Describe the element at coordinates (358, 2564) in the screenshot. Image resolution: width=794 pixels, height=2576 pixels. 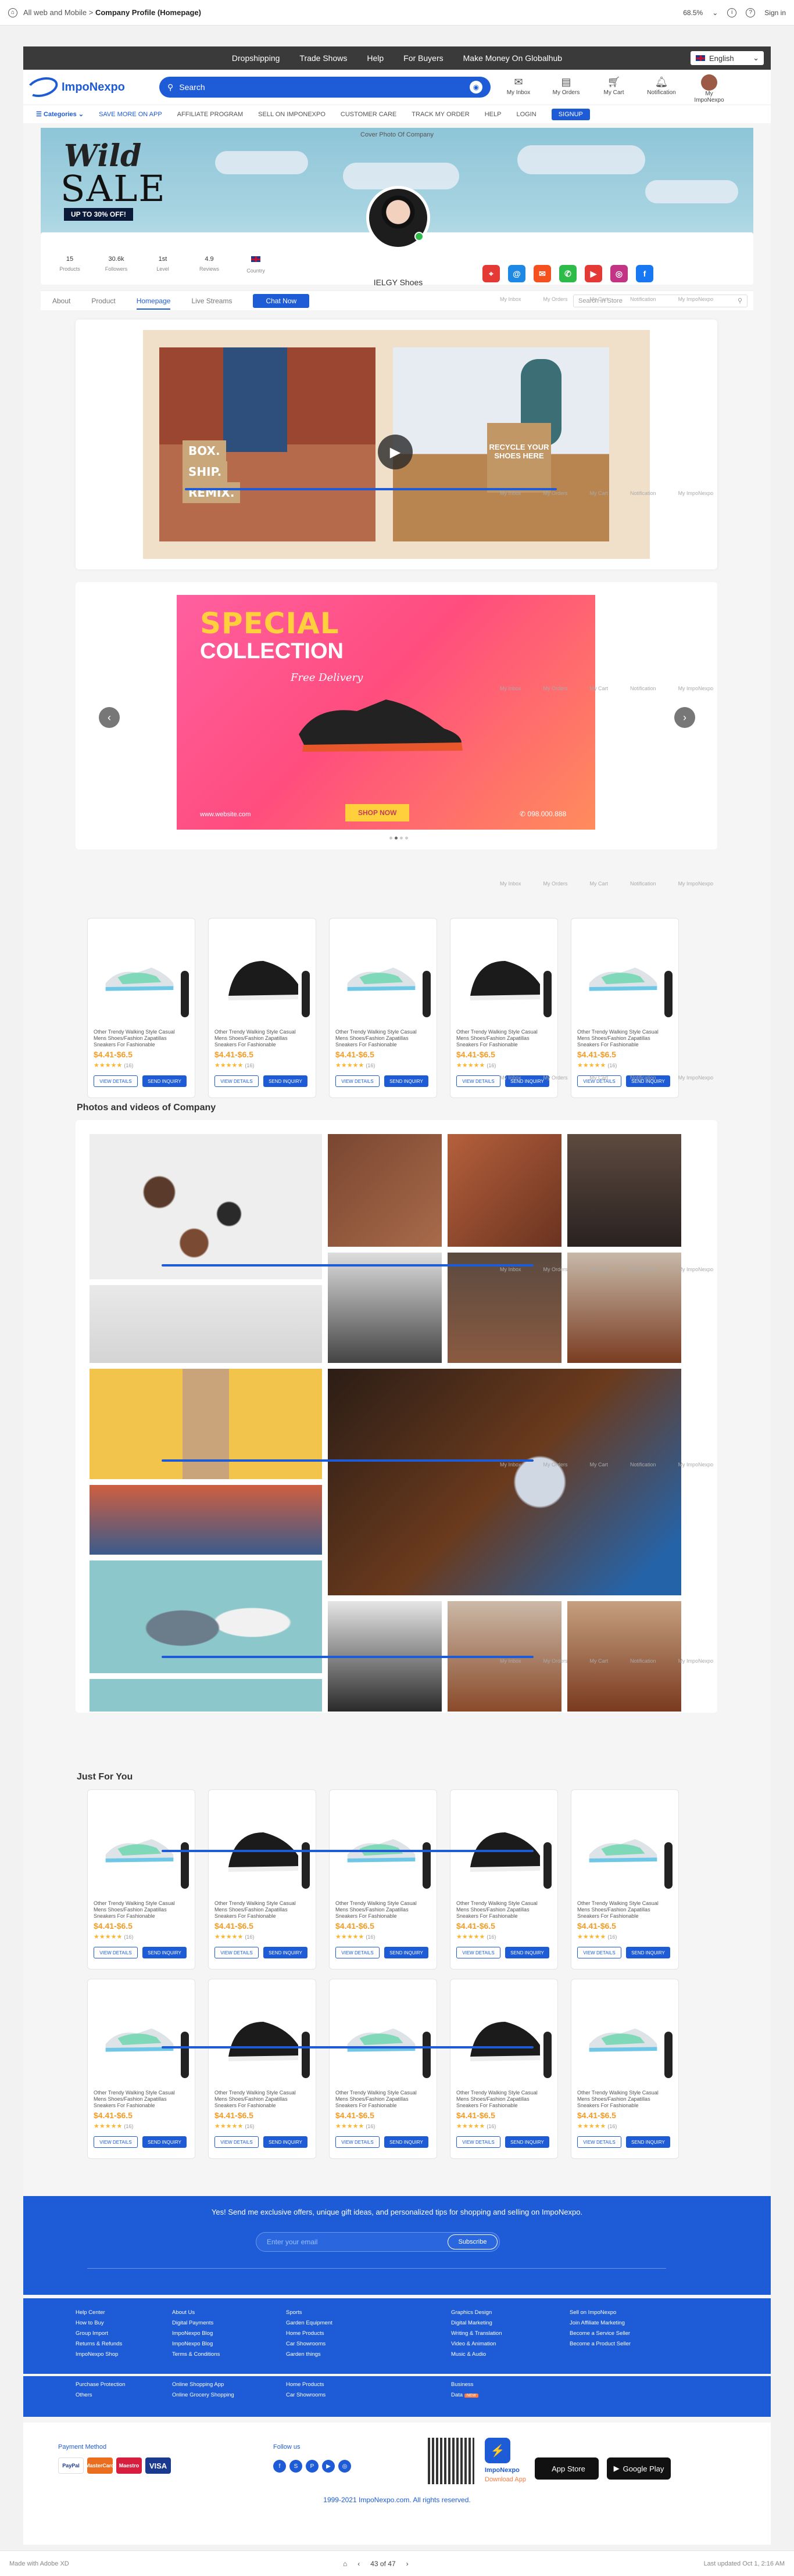
I see `prev-page-icon: ‹` at that location.